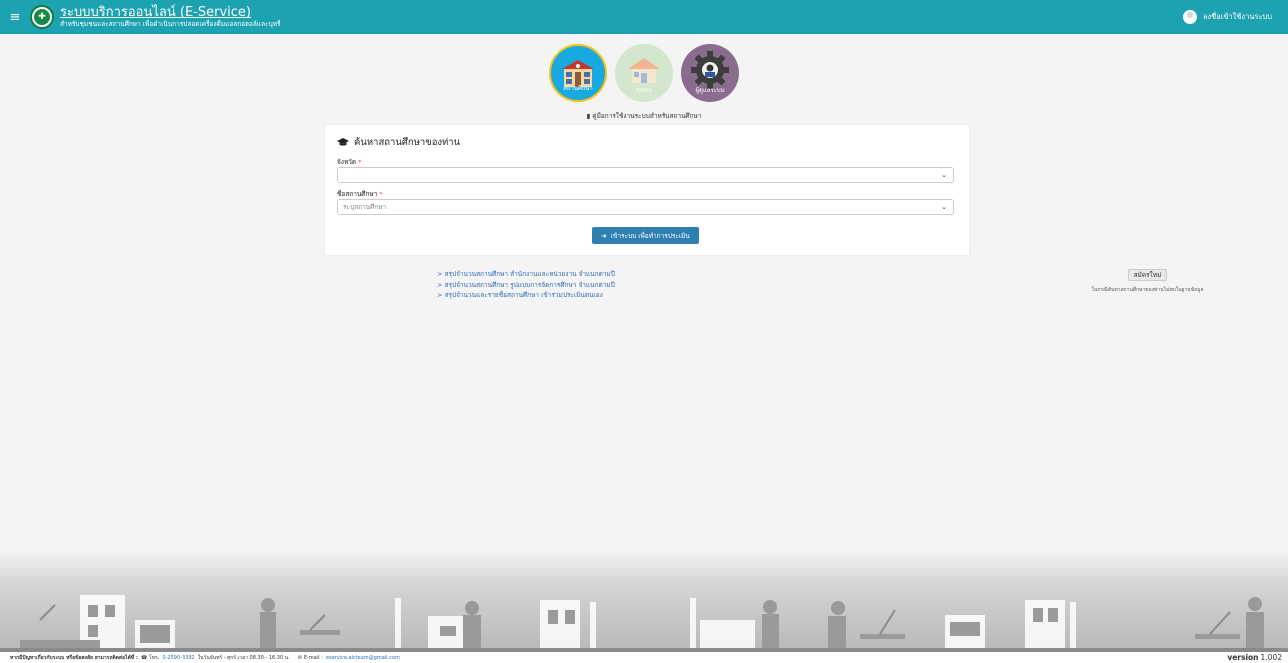 This screenshot has height=663, width=1288. What do you see at coordinates (588, 116) in the screenshot?
I see `book-icon: ▮` at bounding box center [588, 116].